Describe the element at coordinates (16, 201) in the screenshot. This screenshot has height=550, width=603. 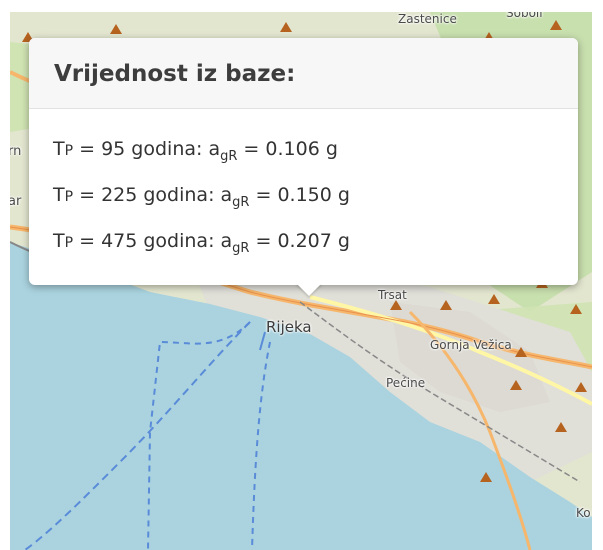
I see `map-label-ar: ar` at that location.